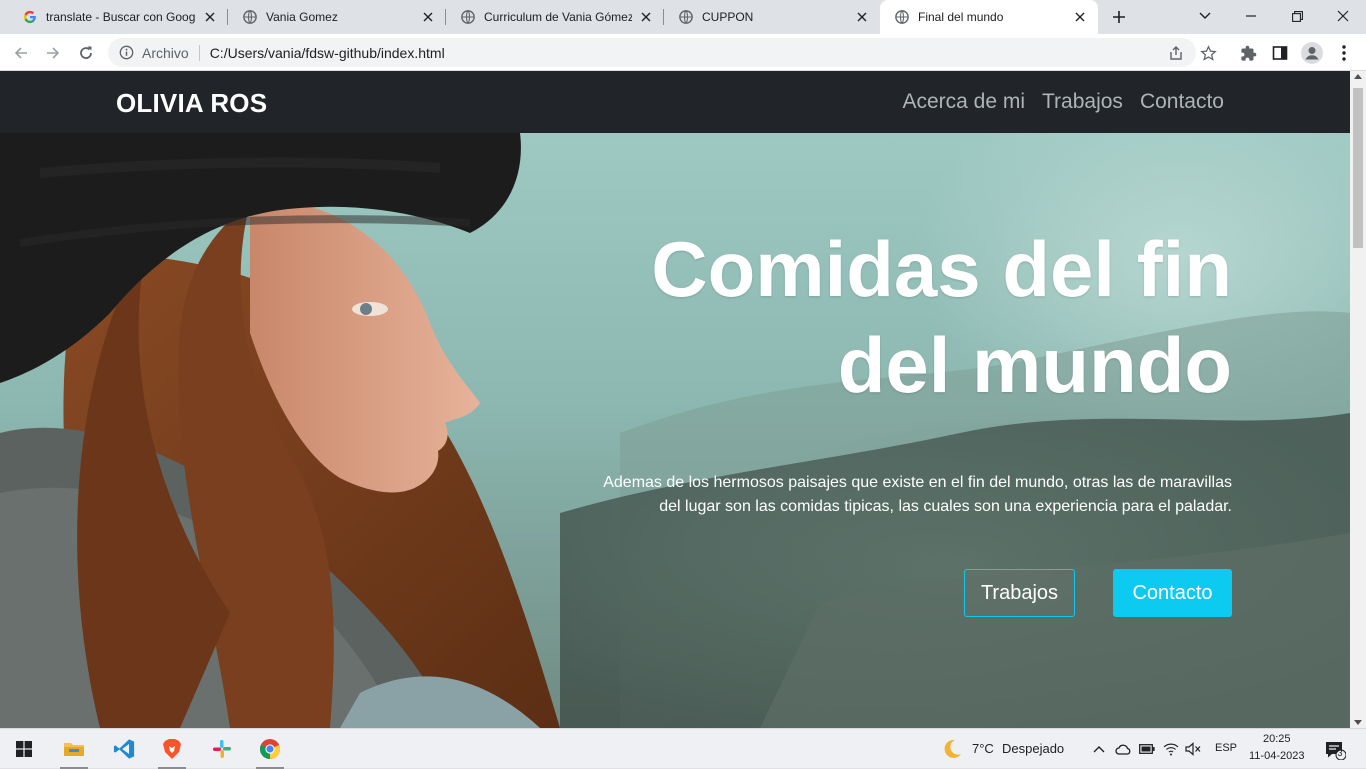  I want to click on new-tab-button, so click(1119, 17).